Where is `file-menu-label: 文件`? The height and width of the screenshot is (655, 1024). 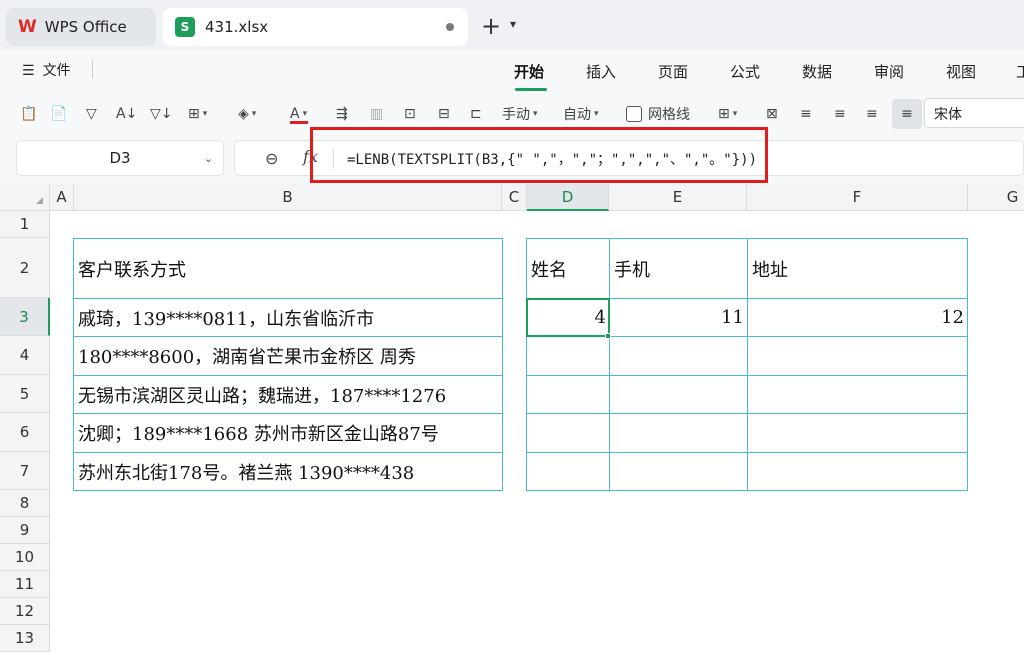 file-menu-label: 文件 is located at coordinates (56, 71).